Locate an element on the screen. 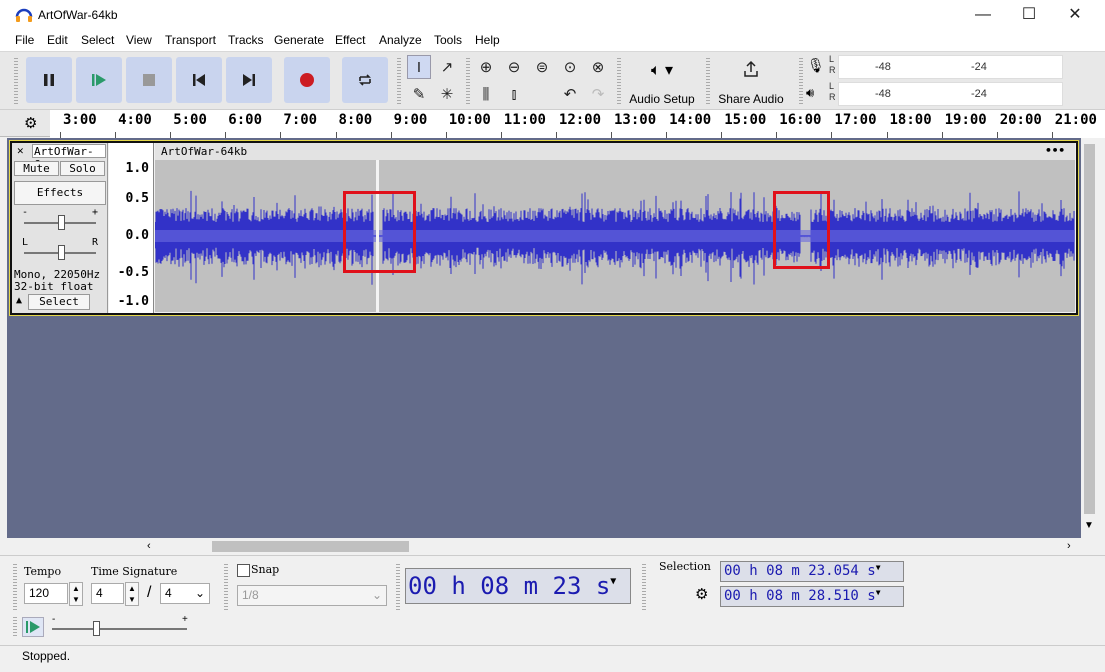 The height and width of the screenshot is (672, 1105). zoom-in-button: ⊕ is located at coordinates (486, 67).